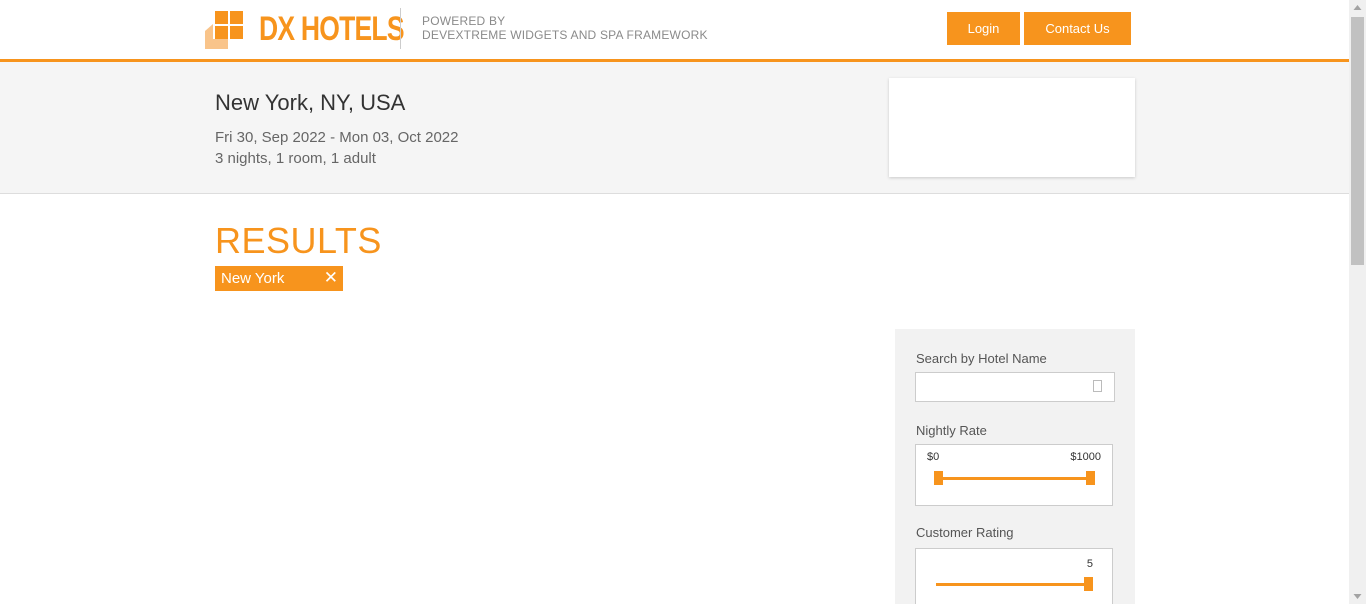 Image resolution: width=1366 pixels, height=604 pixels. I want to click on logo-text: DX HOTELS, so click(332, 29).